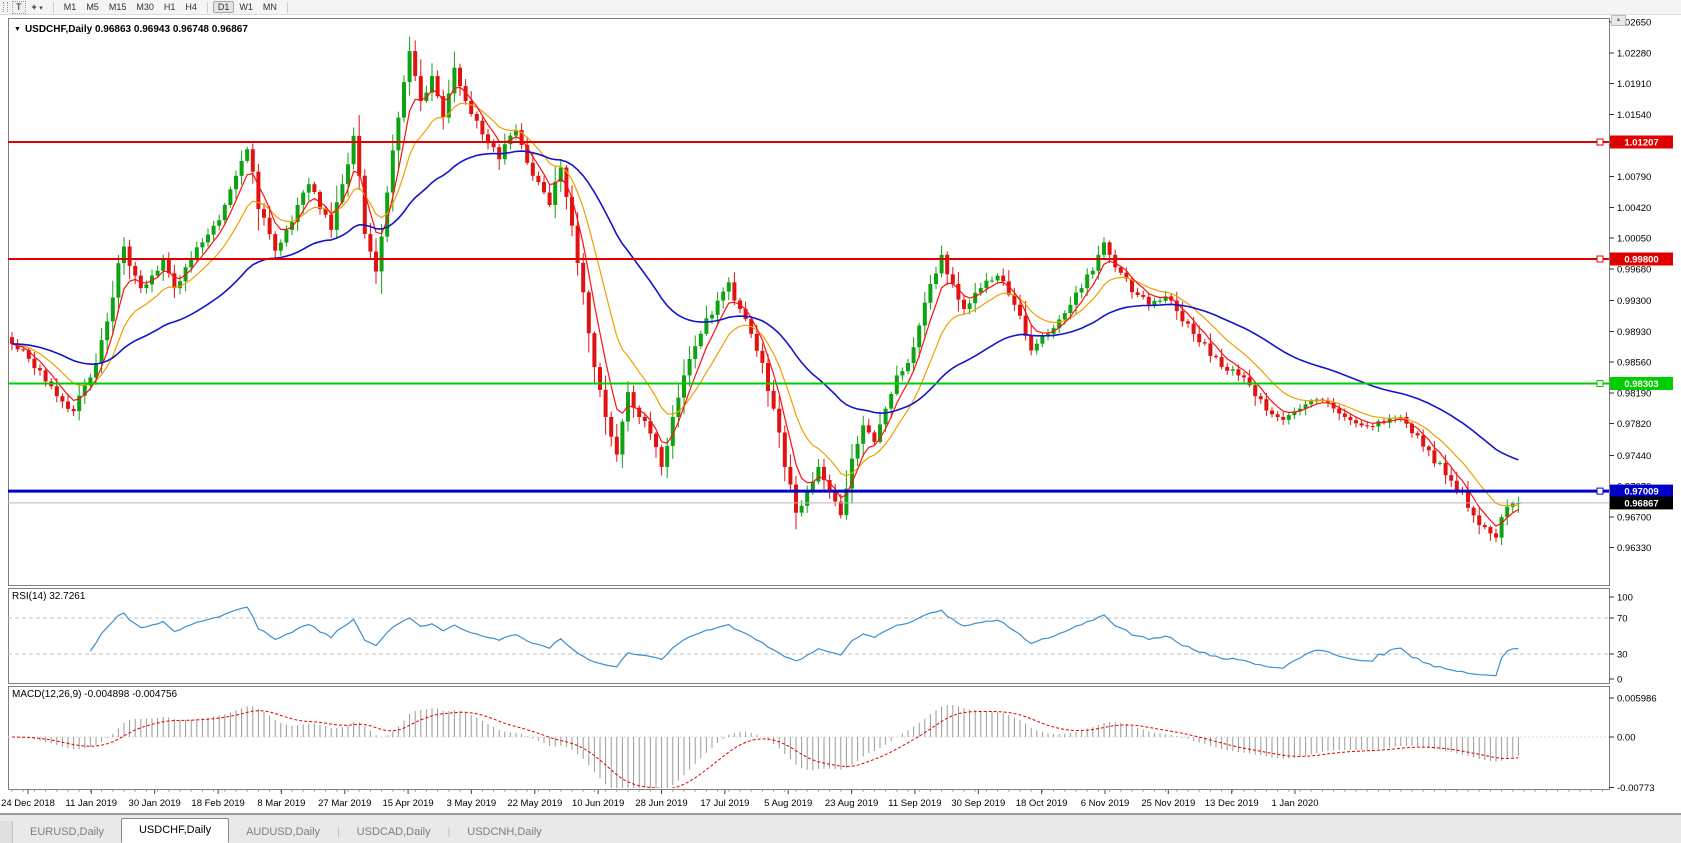 This screenshot has width=1681, height=843. I want to click on tab-usdcnh-daily: USDCNH,Daily, so click(504, 832).